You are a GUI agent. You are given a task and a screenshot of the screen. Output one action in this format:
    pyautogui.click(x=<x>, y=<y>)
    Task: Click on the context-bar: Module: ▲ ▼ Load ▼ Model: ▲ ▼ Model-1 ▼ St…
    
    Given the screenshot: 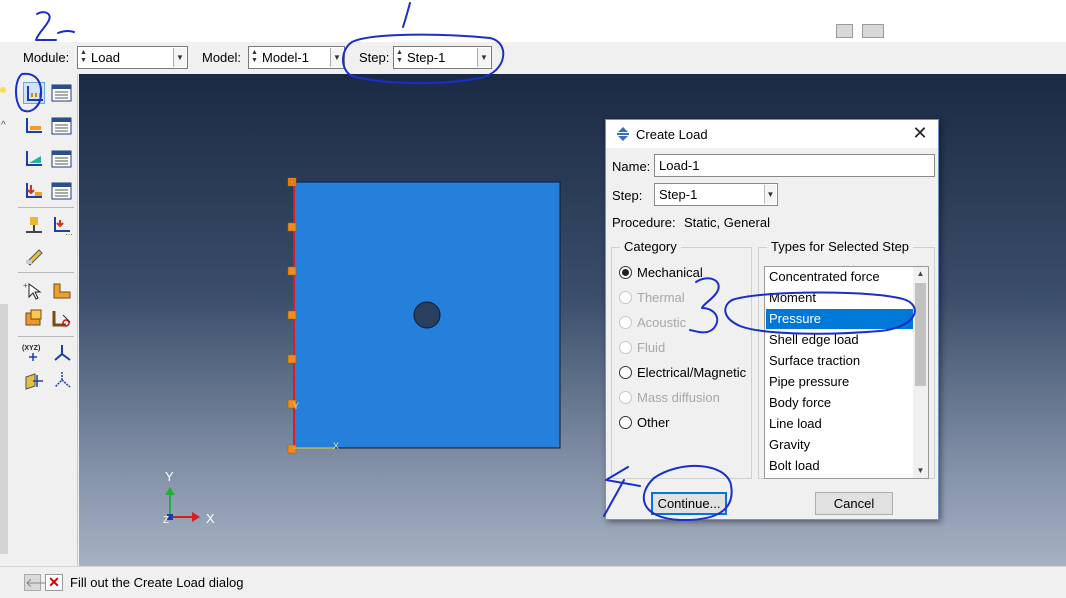 What is the action you would take?
    pyautogui.click(x=533, y=58)
    